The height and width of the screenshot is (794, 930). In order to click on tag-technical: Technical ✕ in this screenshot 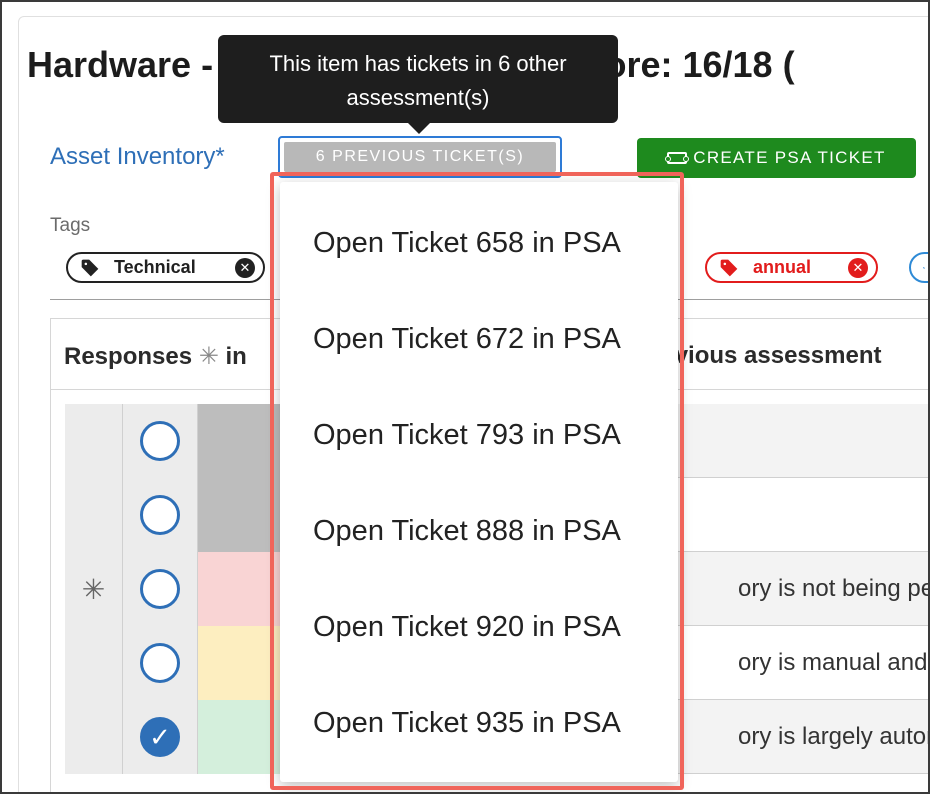, I will do `click(165, 267)`.